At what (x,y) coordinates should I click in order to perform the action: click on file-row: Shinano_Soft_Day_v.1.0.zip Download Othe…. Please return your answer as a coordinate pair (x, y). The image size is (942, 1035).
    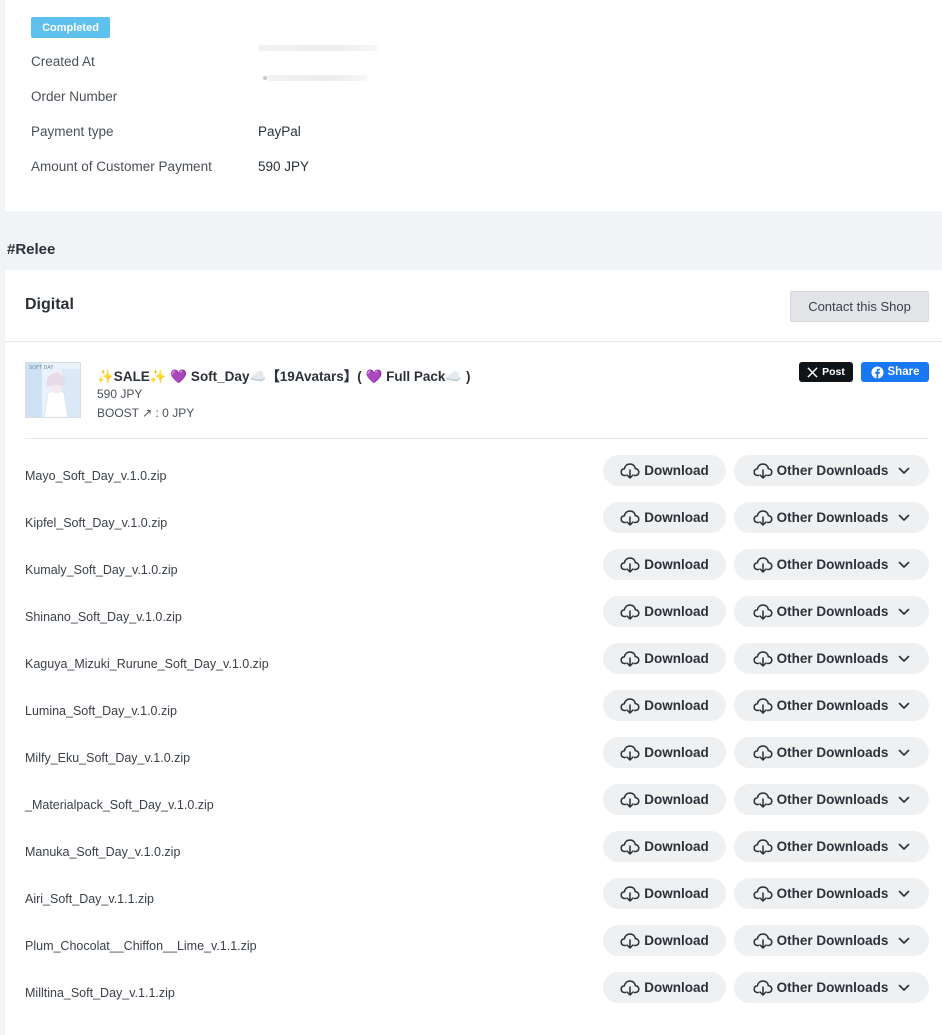
    Looking at the image, I should click on (473, 618).